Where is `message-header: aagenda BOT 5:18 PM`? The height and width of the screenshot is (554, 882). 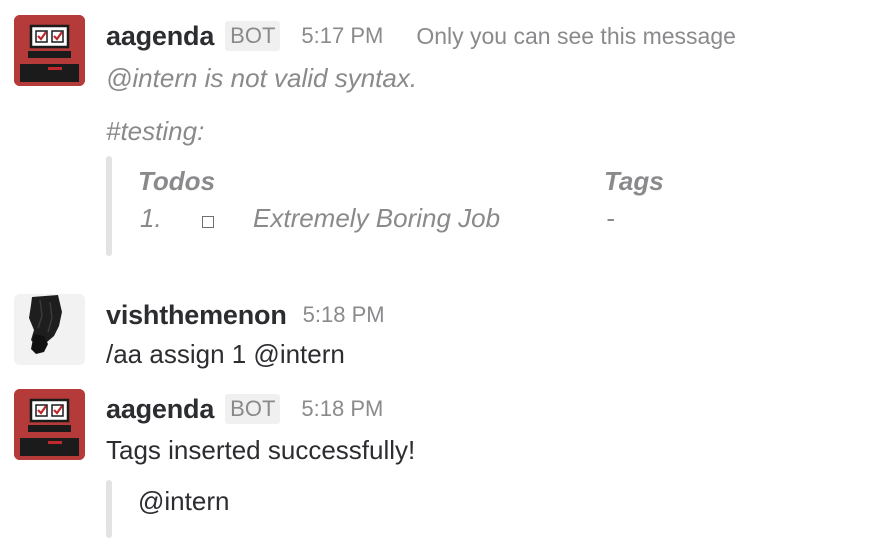 message-header: aagenda BOT 5:18 PM is located at coordinates (244, 409).